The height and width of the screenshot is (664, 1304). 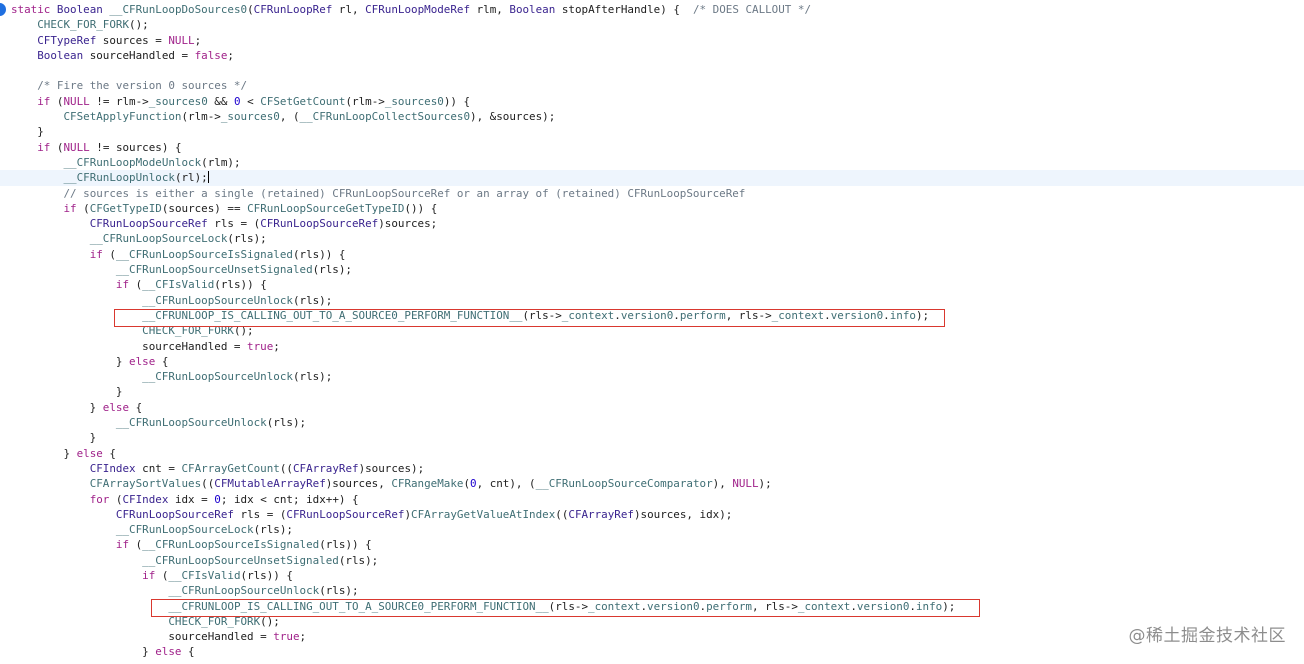 What do you see at coordinates (345, 514) in the screenshot?
I see `code-token: CFRunLoopSourceRef` at bounding box center [345, 514].